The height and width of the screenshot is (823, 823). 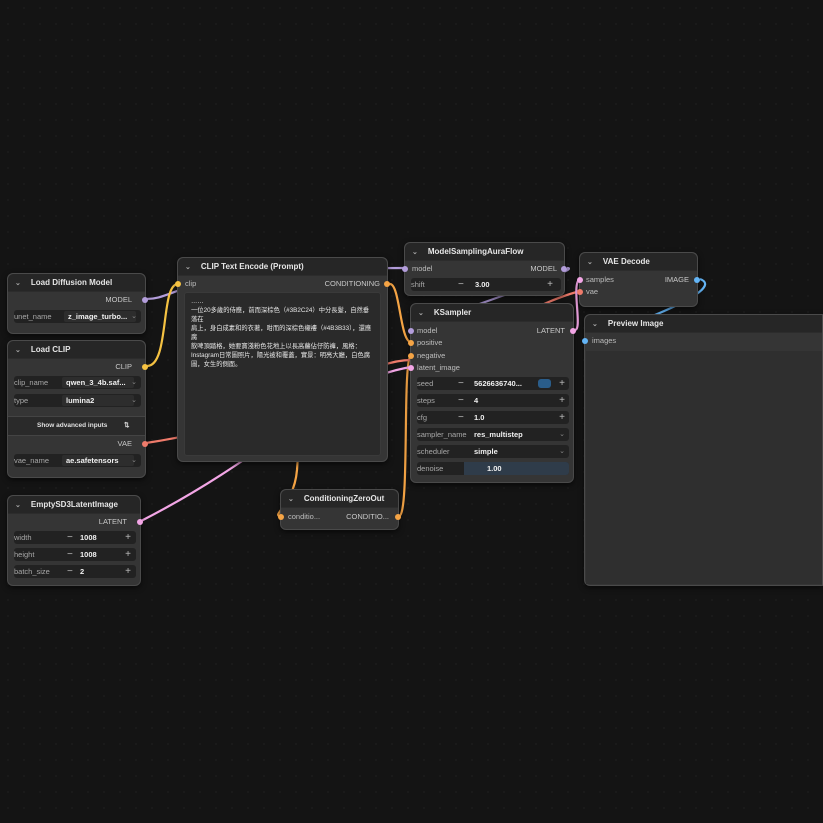 What do you see at coordinates (276, 346) in the screenshot?
I see `prompt-line: 飲啤頂踏格，她要寶淺粉色花地上以長高蘿佔仔防褲，風格：` at bounding box center [276, 346].